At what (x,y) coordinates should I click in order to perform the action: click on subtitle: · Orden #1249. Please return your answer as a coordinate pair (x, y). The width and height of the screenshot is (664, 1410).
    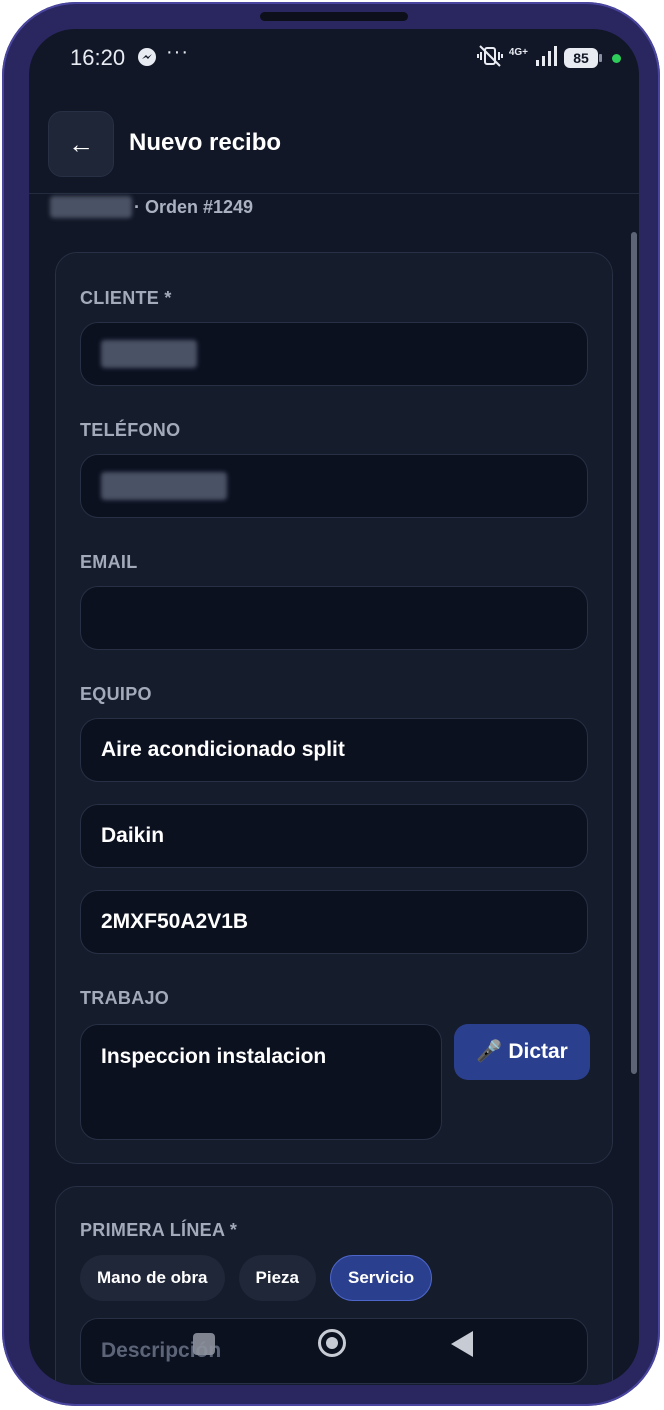
    Looking at the image, I should click on (151, 207).